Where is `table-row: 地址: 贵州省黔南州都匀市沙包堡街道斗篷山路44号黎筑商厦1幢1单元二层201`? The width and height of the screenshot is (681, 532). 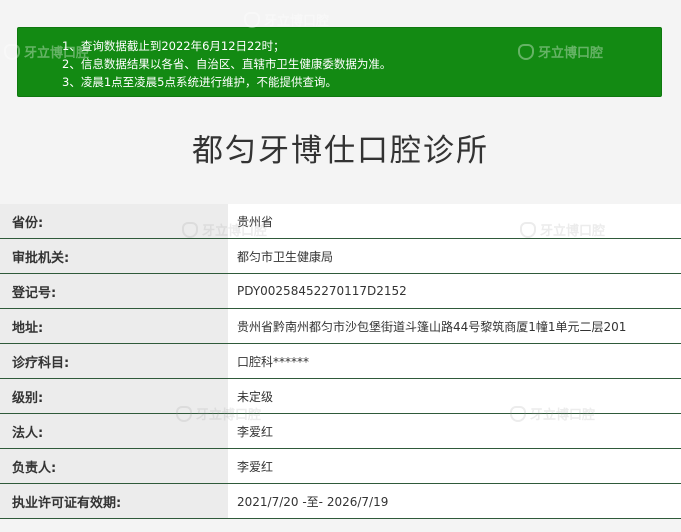 table-row: 地址: 贵州省黔南州都匀市沙包堡街道斗篷山路44号黎筑商厦1幢1单元二层201 is located at coordinates (340, 326).